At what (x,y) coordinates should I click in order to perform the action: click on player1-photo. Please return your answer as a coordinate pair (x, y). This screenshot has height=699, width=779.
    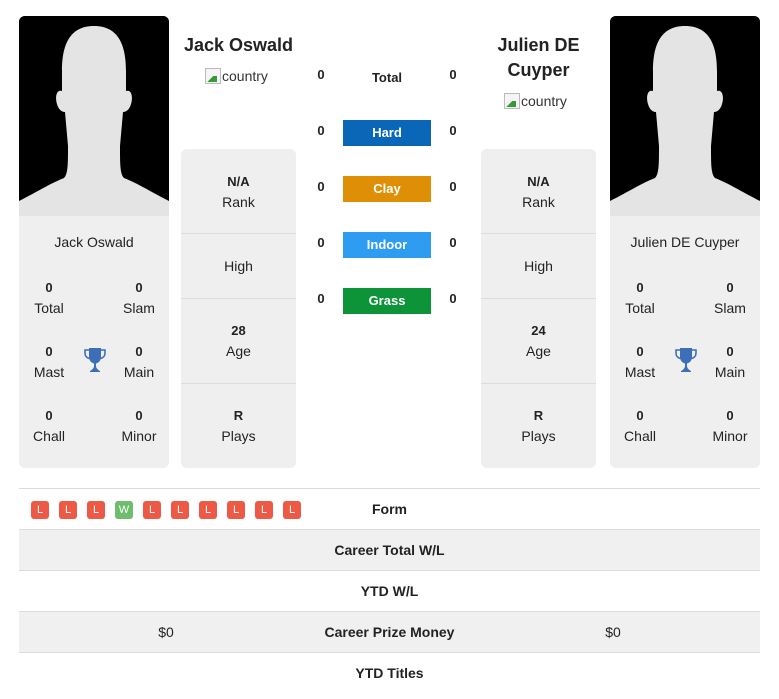
    Looking at the image, I should click on (94, 116).